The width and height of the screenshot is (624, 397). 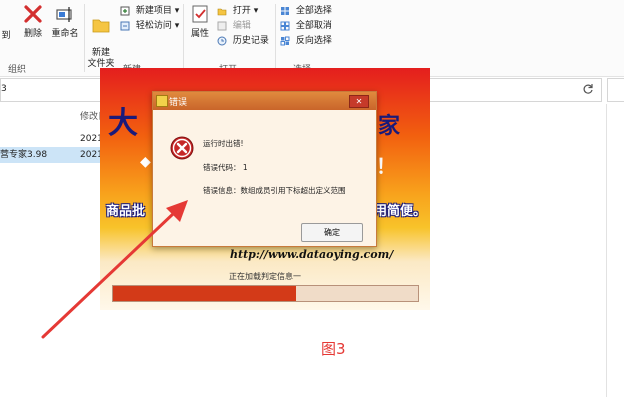 I want to click on figure-label: 图3, so click(x=333, y=349).